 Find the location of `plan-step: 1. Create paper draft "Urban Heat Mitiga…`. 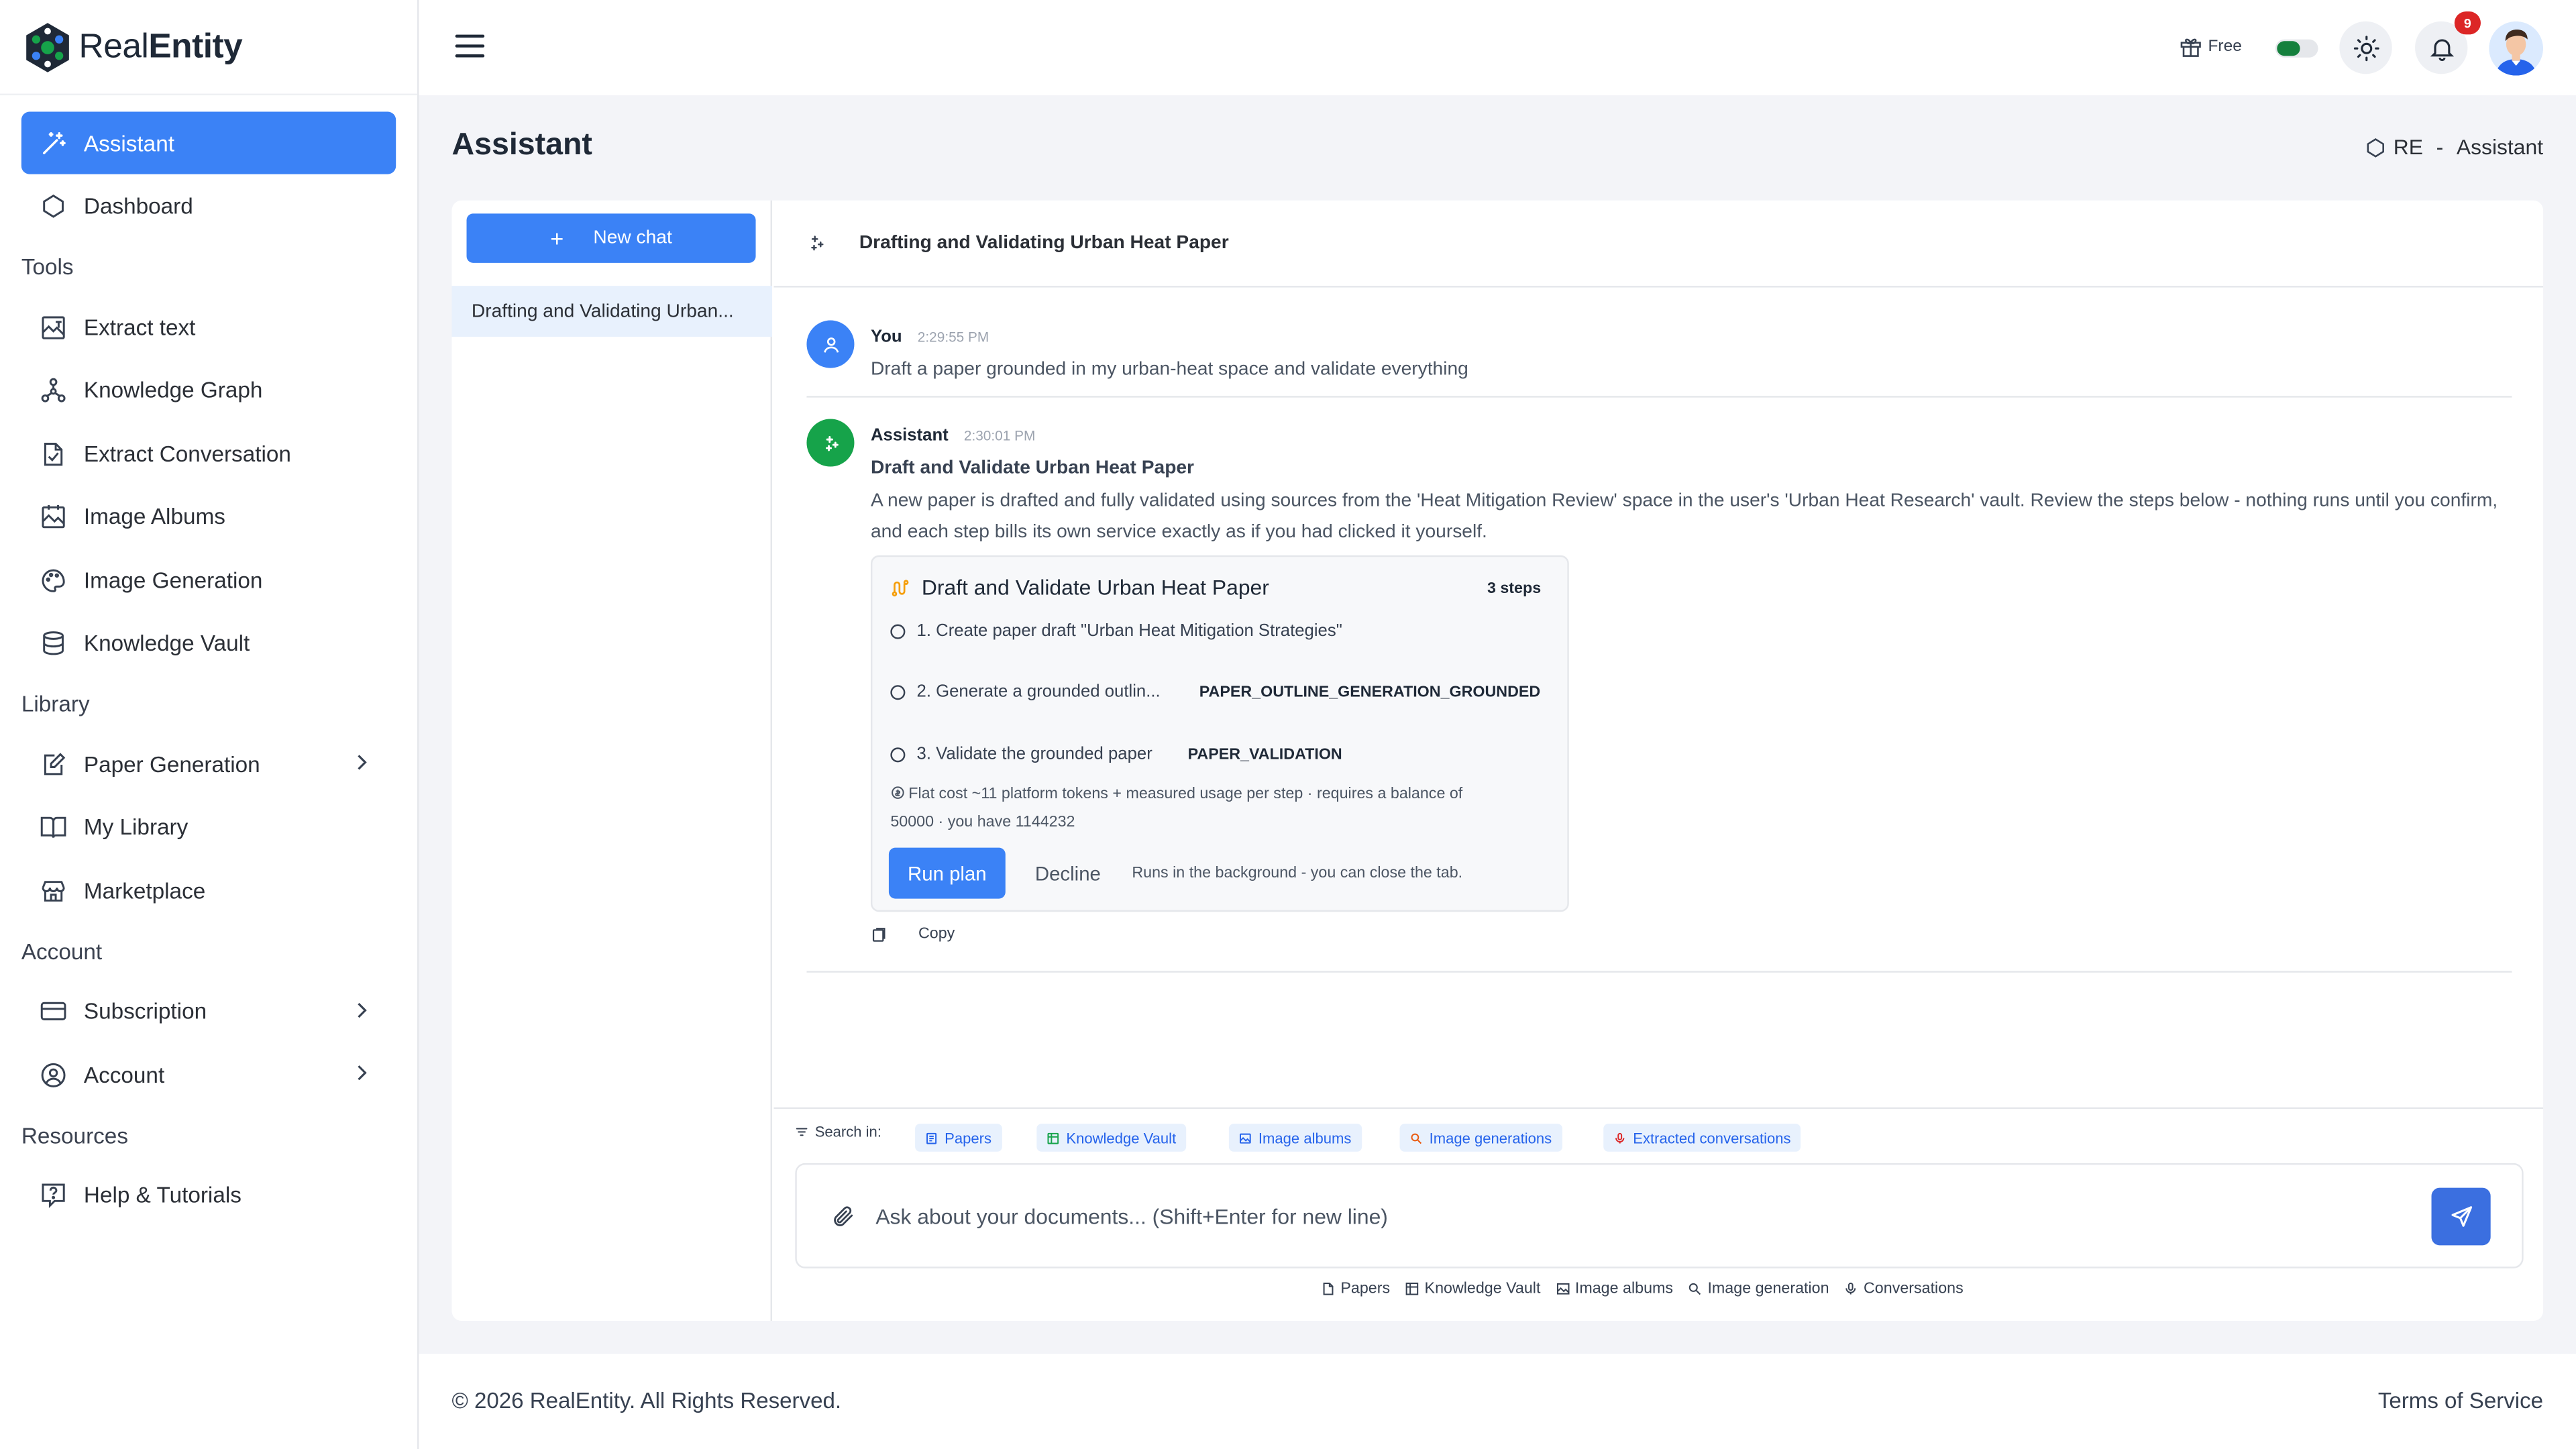

plan-step: 1. Create paper draft "Urban Heat Mitiga… is located at coordinates (1116, 631).